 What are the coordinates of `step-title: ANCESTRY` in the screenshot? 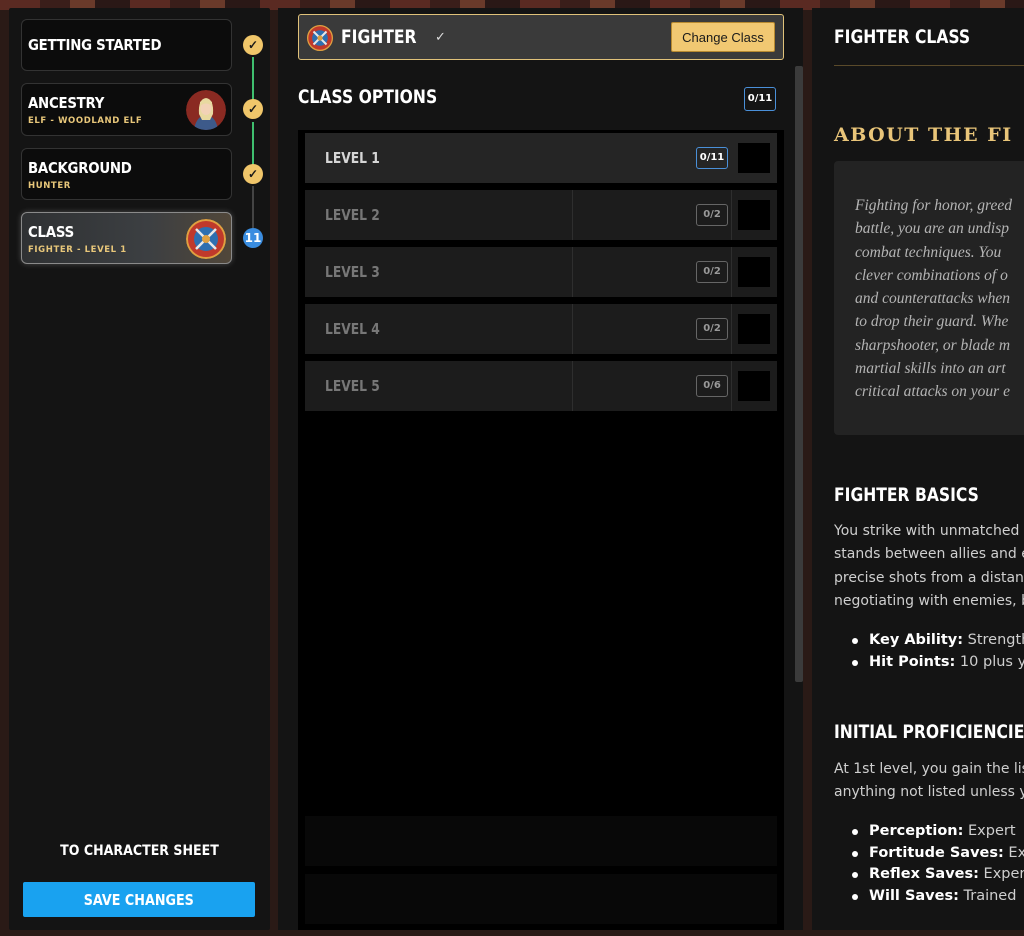 It's located at (66, 103).